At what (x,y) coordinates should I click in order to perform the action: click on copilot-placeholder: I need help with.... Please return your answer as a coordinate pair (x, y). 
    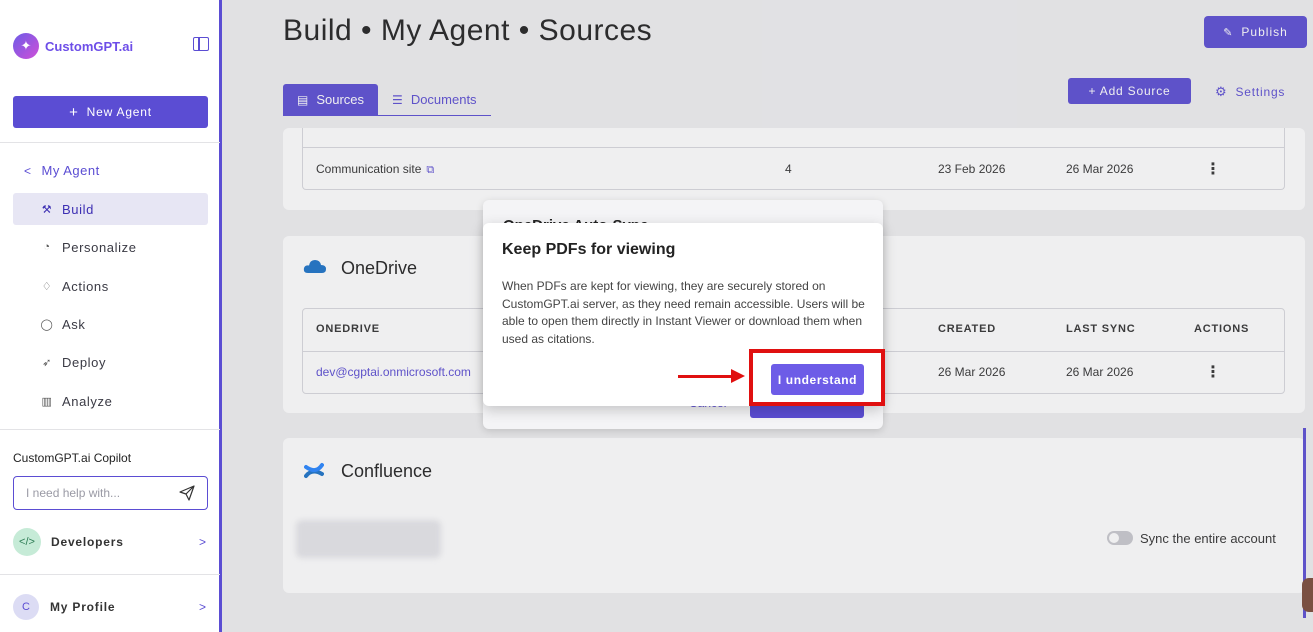
    Looking at the image, I should click on (73, 493).